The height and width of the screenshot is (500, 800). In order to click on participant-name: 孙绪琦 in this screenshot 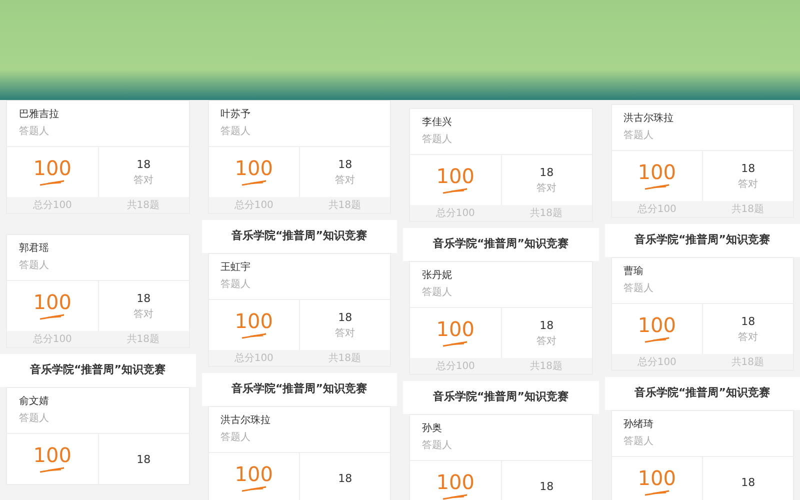, I will do `click(639, 424)`.